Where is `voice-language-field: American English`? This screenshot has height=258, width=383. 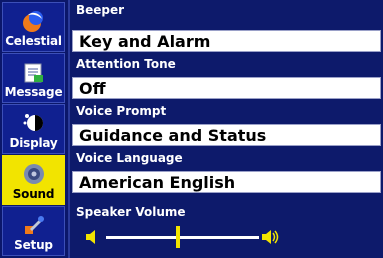
voice-language-field: American English is located at coordinates (226, 182).